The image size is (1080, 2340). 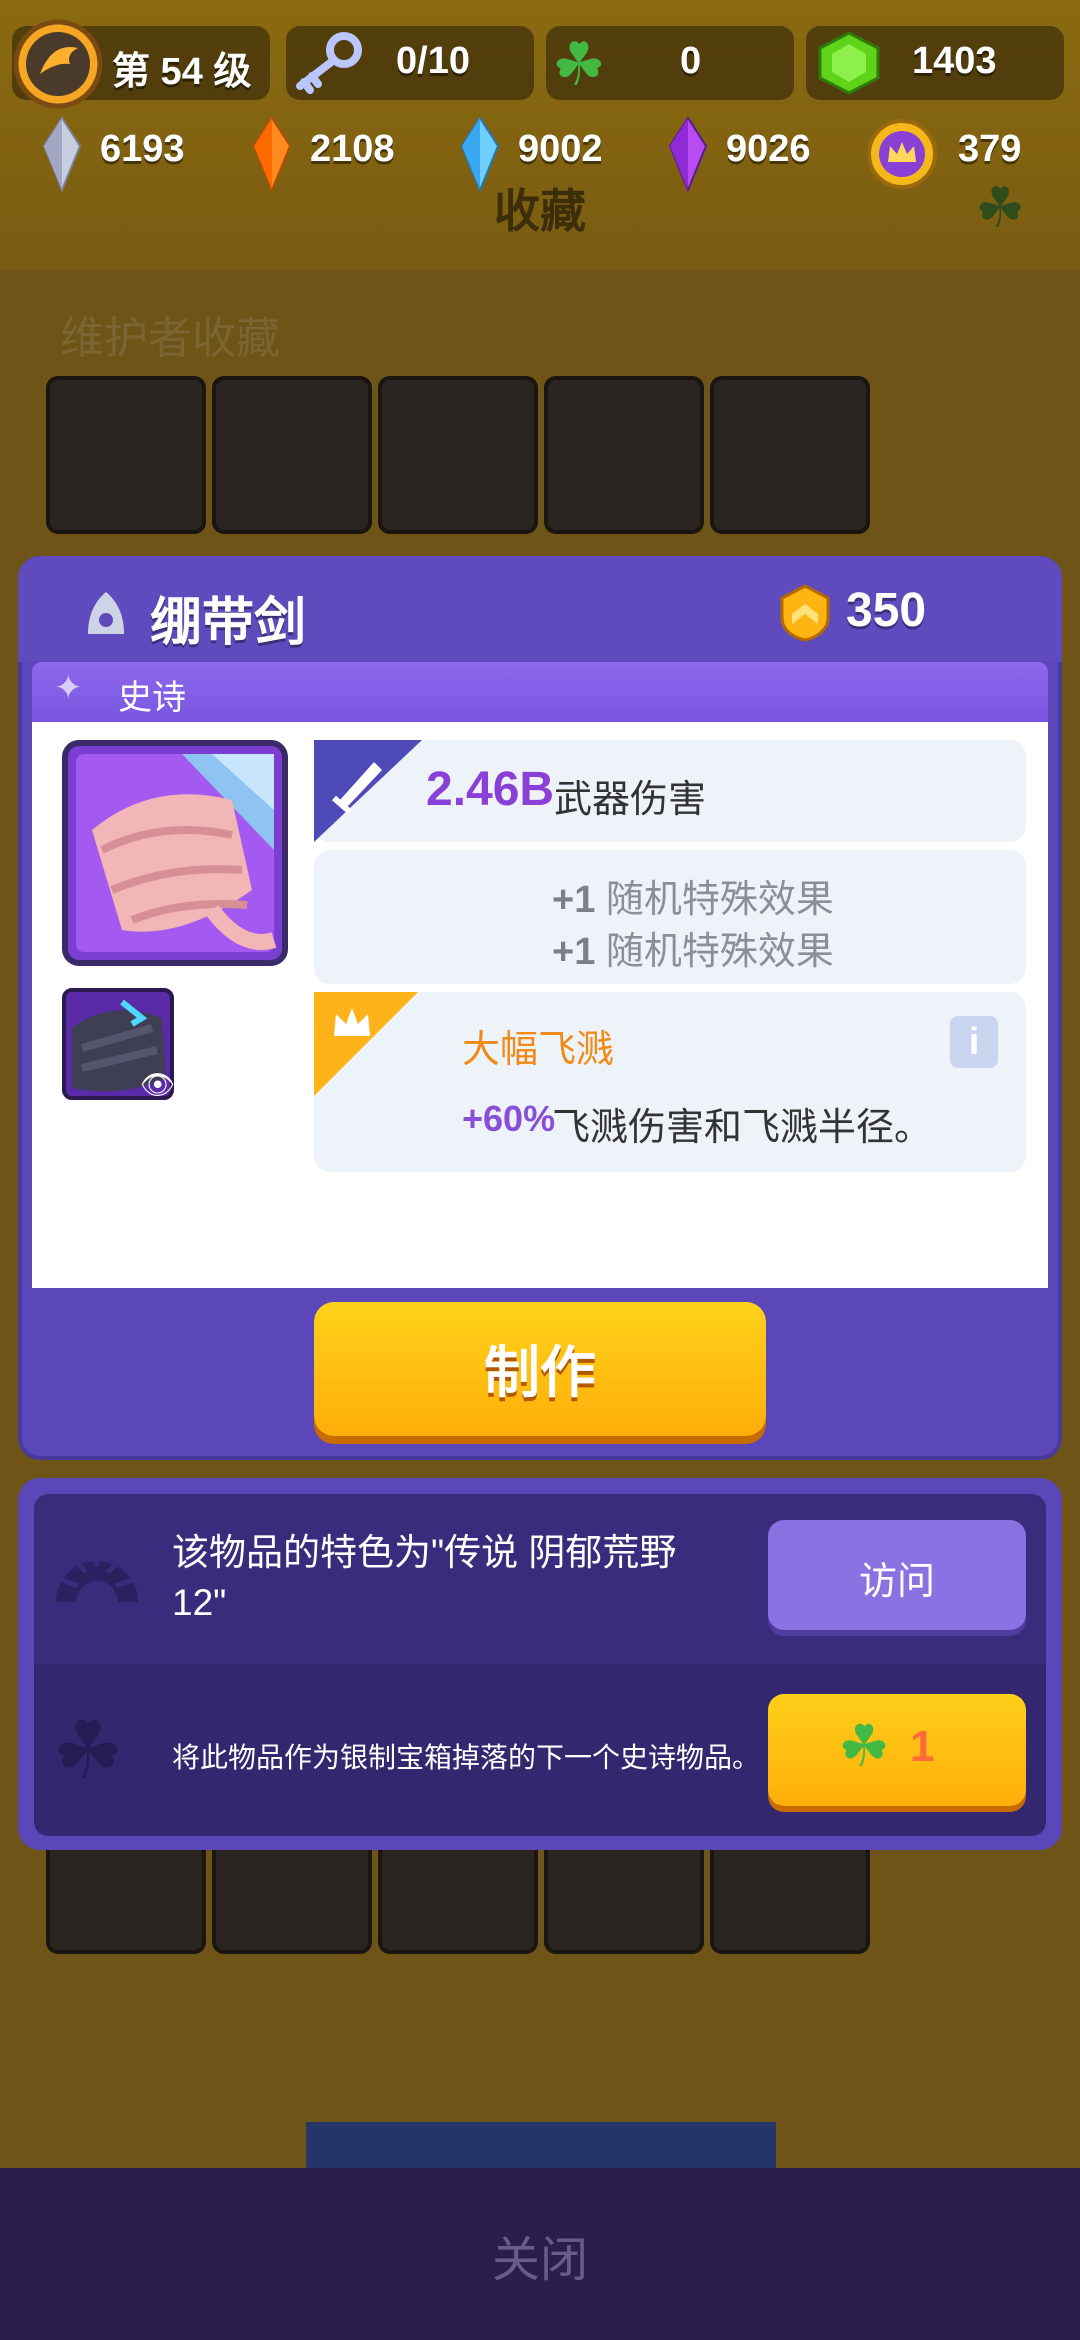 I want to click on clovers-count: 0, so click(x=691, y=61).